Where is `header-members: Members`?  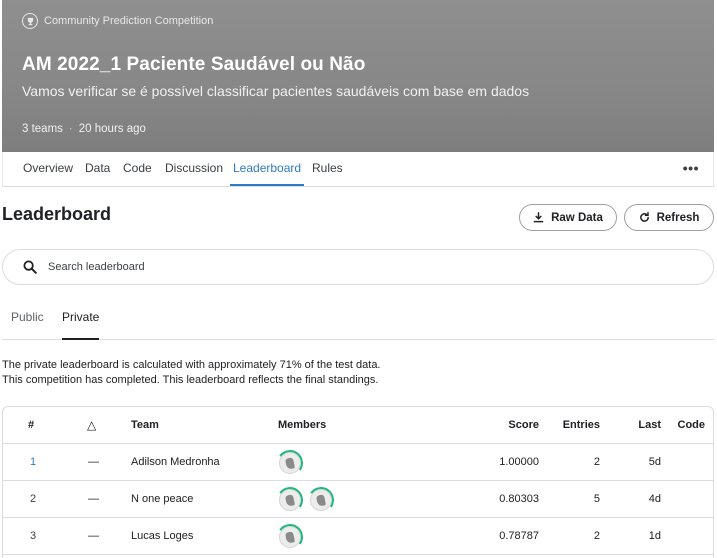
header-members: Members is located at coordinates (302, 425).